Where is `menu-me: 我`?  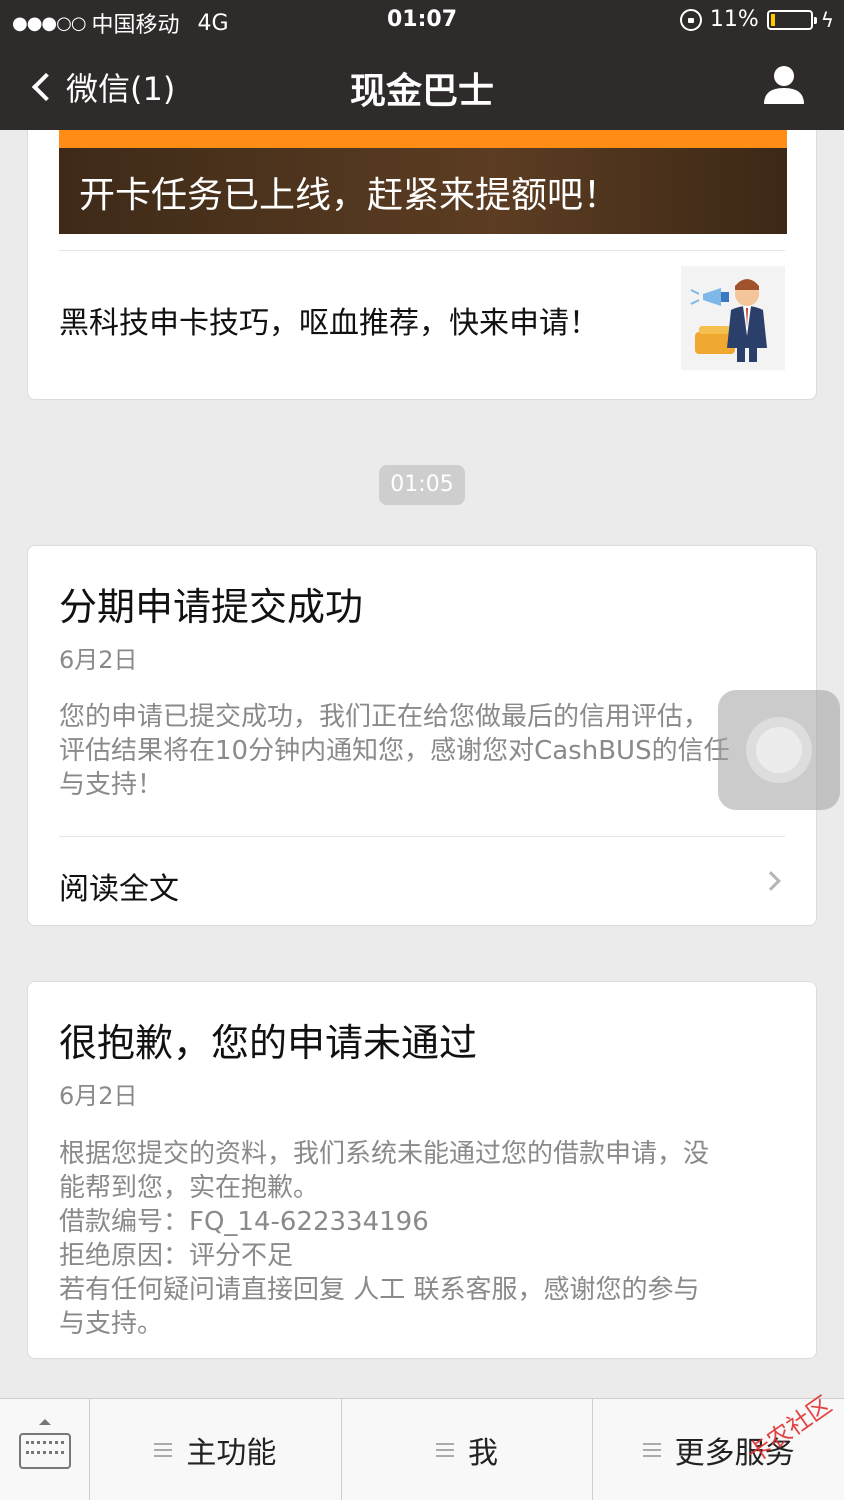
menu-me: 我 is located at coordinates (468, 1449).